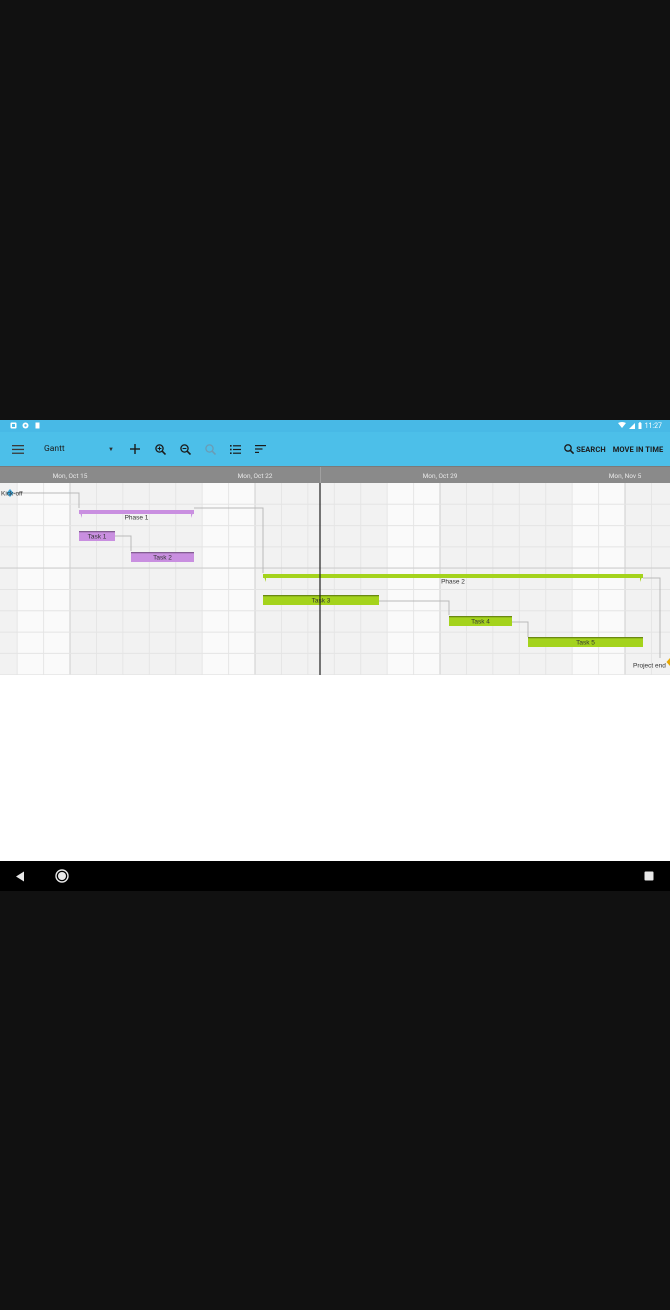  I want to click on week-label: Mon, Nov 5, so click(625, 476).